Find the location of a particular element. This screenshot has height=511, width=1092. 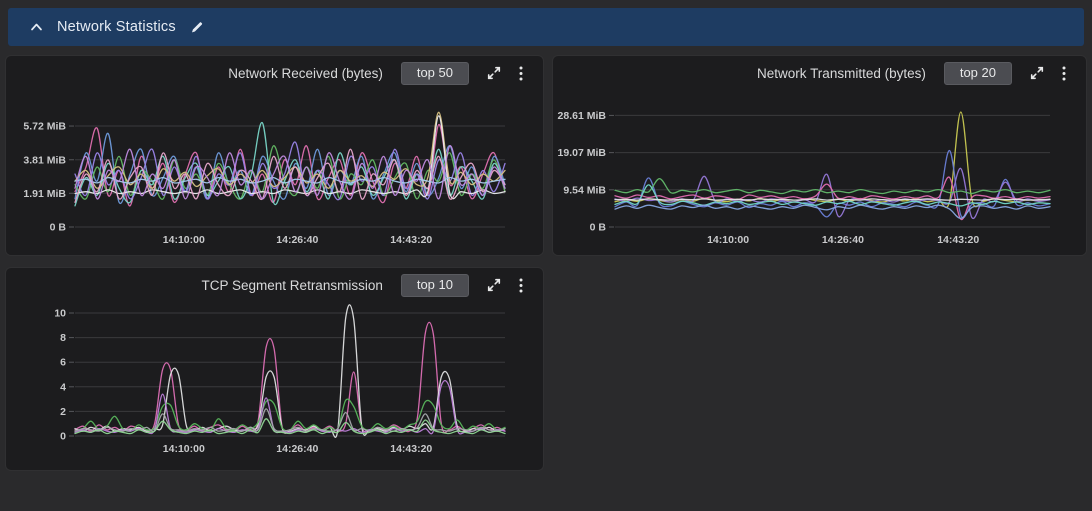

y-tick-label: 3.81 MiB is located at coordinates (44, 160).